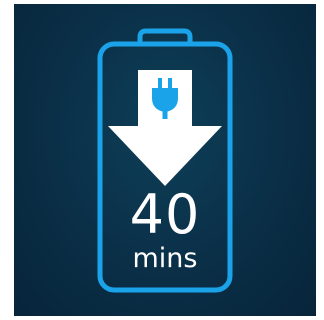  I want to click on charge-time-value: 40, so click(165, 214).